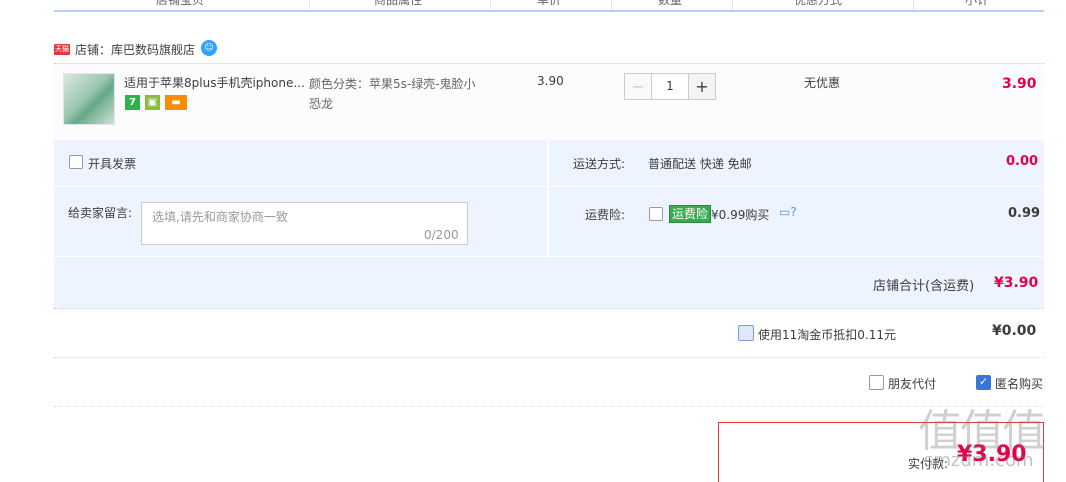  I want to click on col-header-price: 单价, so click(549, 3).